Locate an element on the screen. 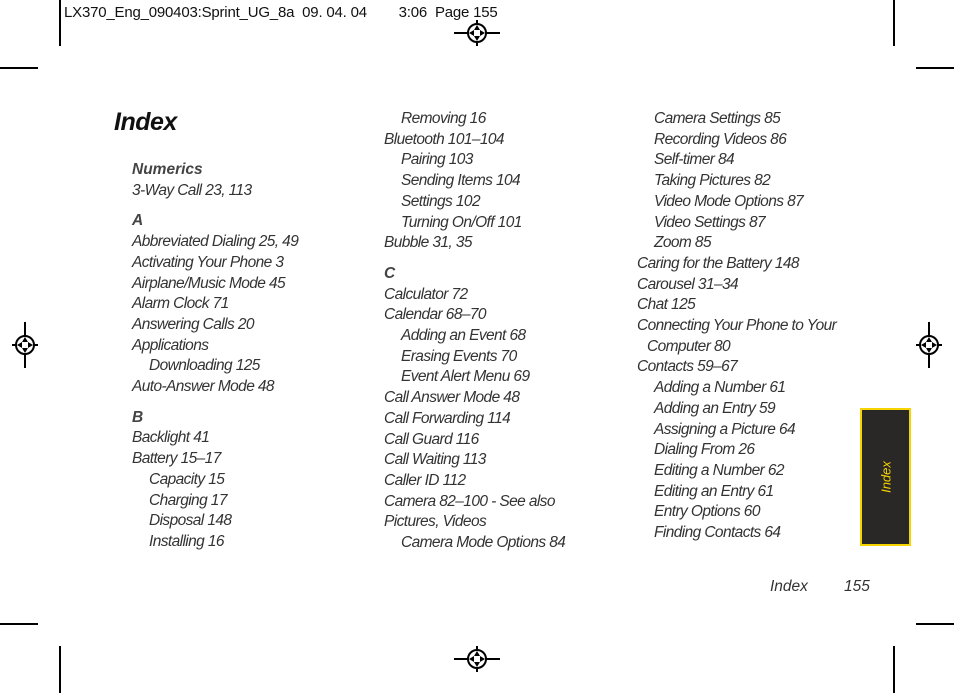 The height and width of the screenshot is (693, 954). index-entry: Abbreviated Dialing 25, 49 is located at coordinates (215, 242).